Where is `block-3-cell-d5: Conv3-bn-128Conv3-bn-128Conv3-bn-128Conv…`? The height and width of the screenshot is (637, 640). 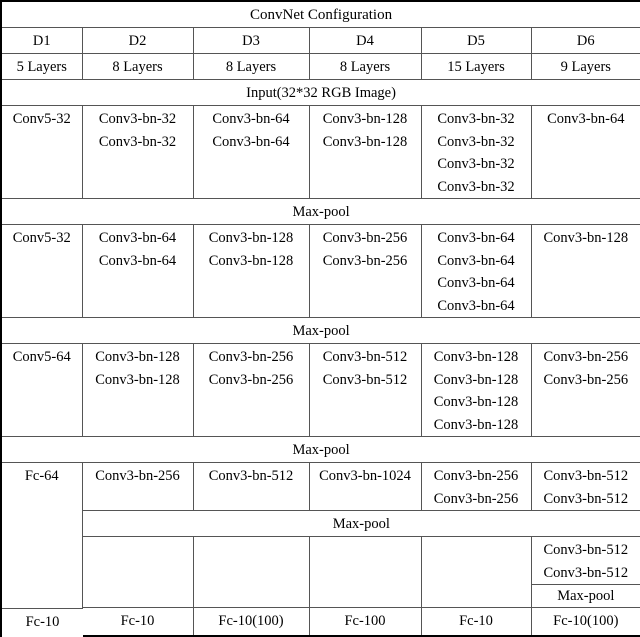 block-3-cell-d5: Conv3-bn-128Conv3-bn-128Conv3-bn-128Conv… is located at coordinates (476, 390).